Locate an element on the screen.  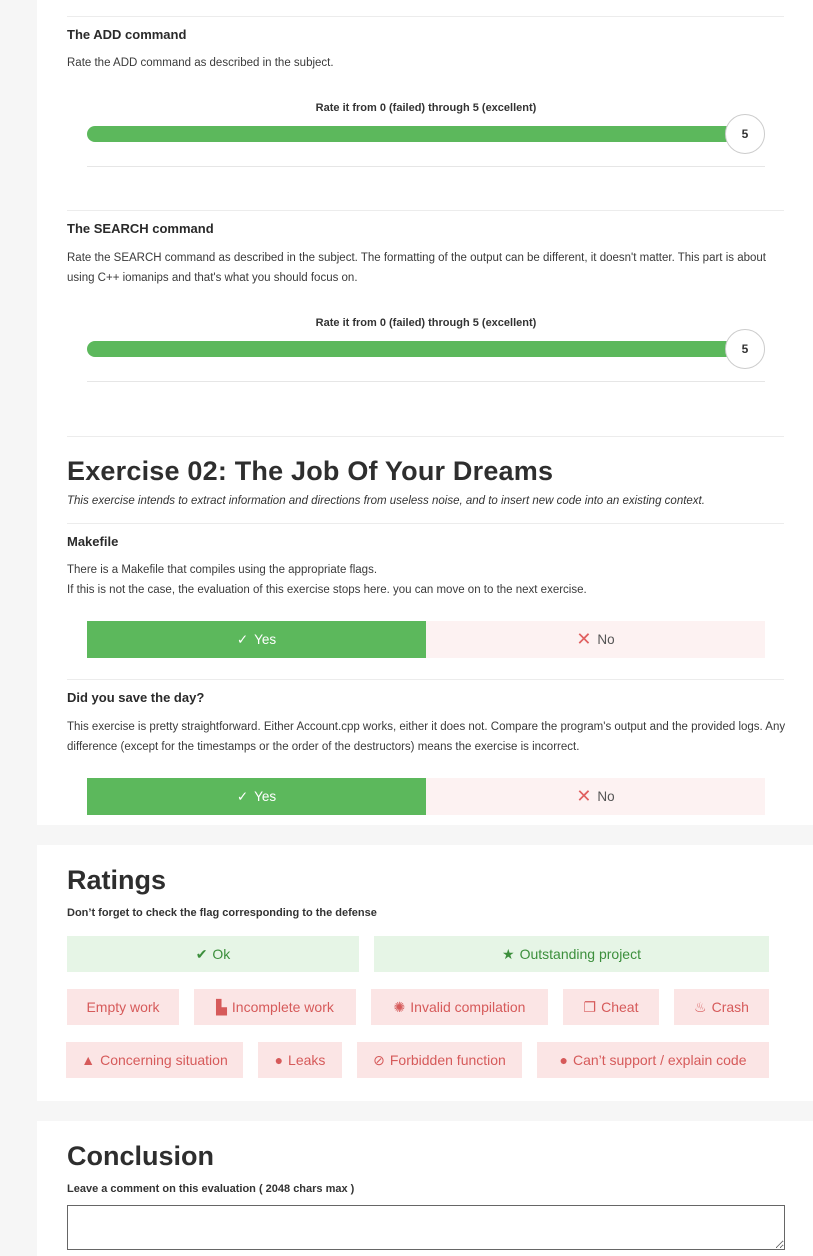
flag-label: Invalid compilation is located at coordinates (468, 1007).